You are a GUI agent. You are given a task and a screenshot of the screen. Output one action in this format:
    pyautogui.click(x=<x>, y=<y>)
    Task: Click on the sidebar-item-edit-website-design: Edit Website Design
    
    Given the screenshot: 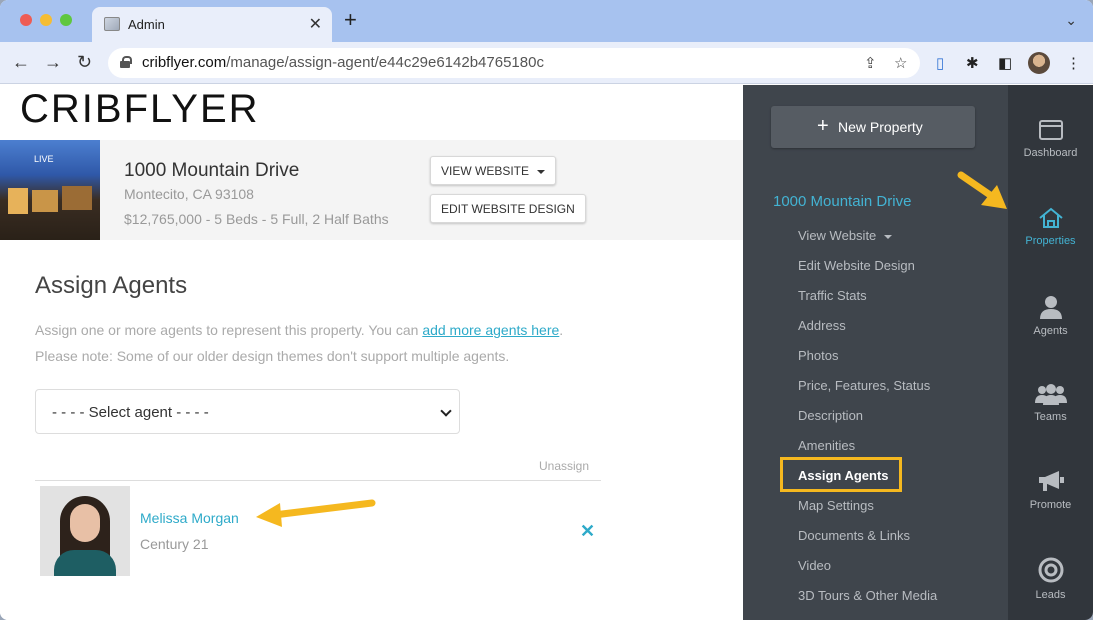 What is the action you would take?
    pyautogui.click(x=856, y=265)
    